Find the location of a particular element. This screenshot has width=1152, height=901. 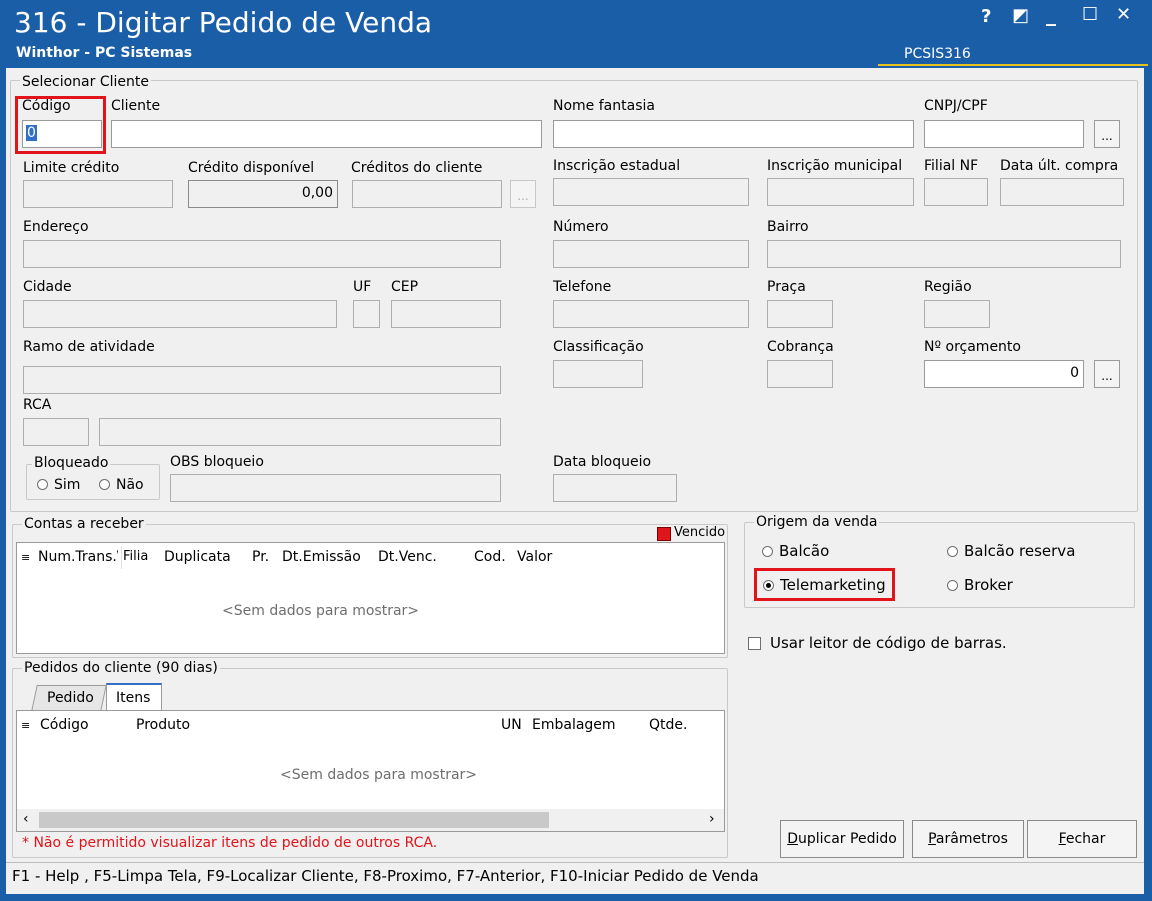

cidade-field is located at coordinates (180, 314).